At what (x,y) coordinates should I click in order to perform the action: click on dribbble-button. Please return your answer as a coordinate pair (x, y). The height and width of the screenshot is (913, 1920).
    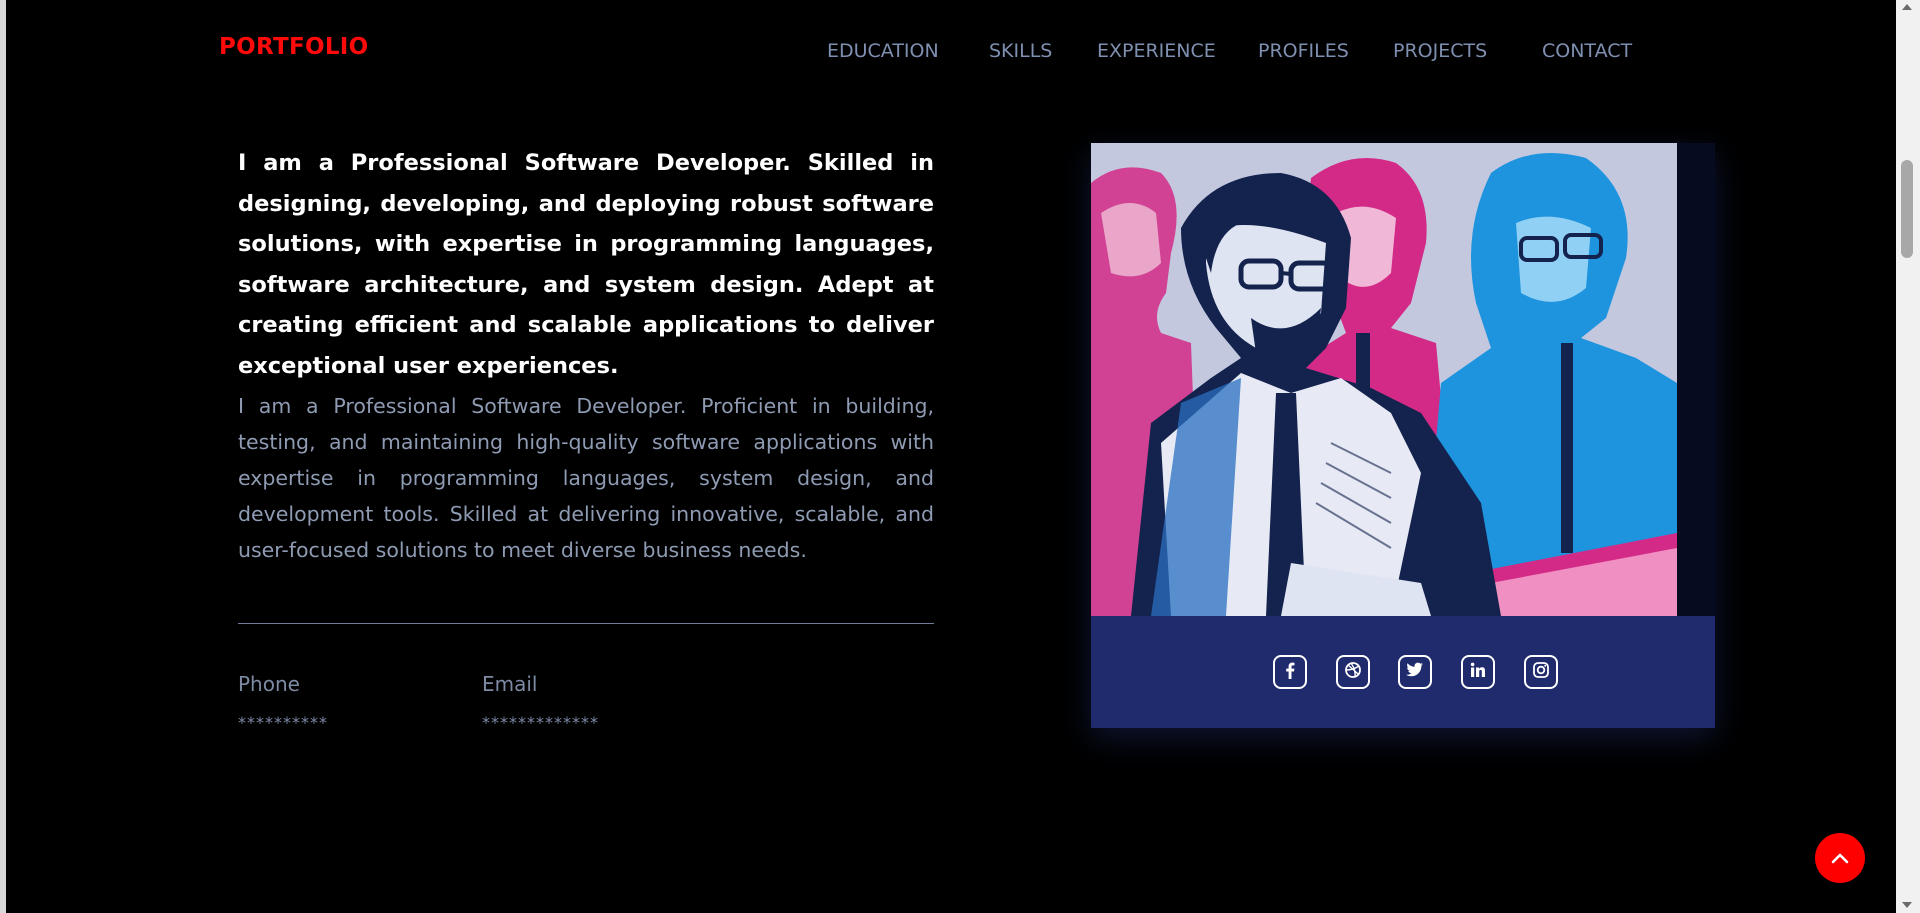
    Looking at the image, I should click on (1353, 672).